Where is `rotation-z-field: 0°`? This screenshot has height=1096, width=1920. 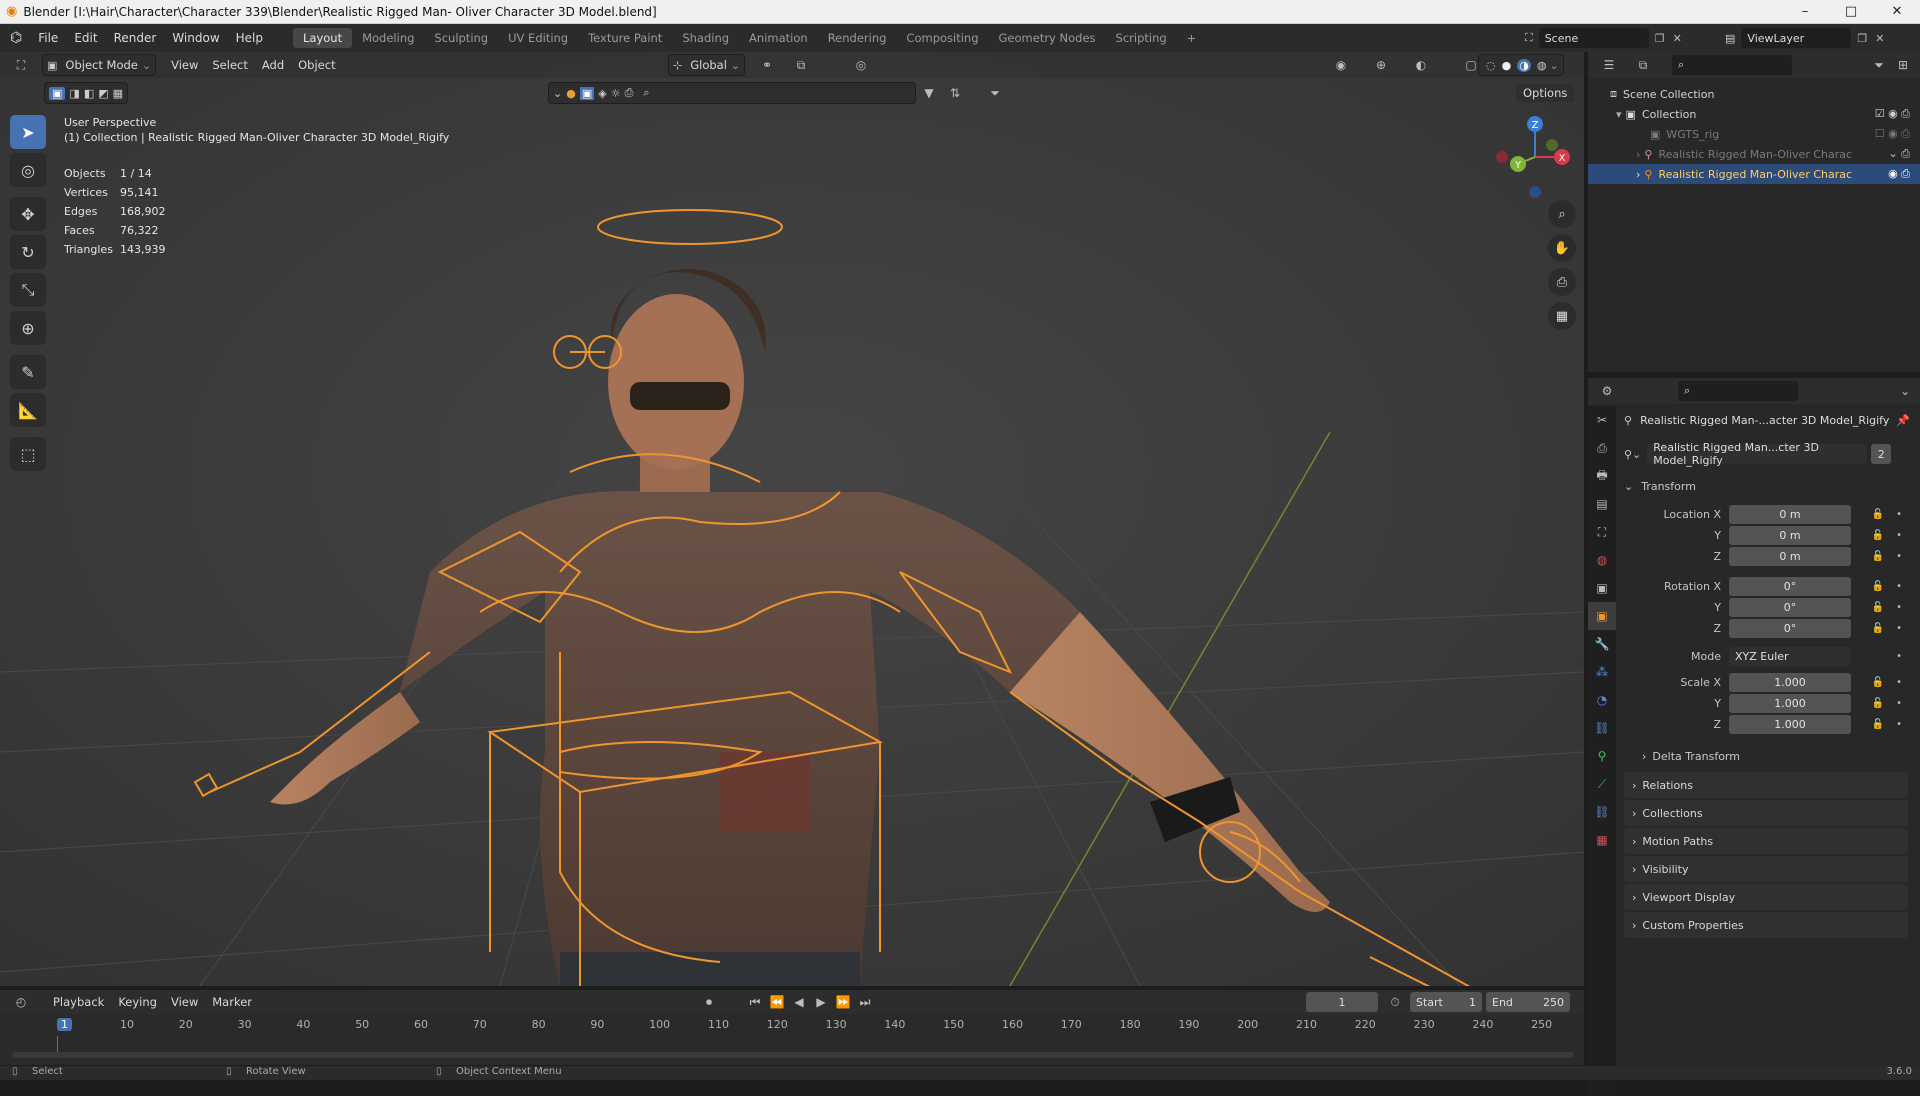
rotation-z-field: 0° is located at coordinates (1790, 628).